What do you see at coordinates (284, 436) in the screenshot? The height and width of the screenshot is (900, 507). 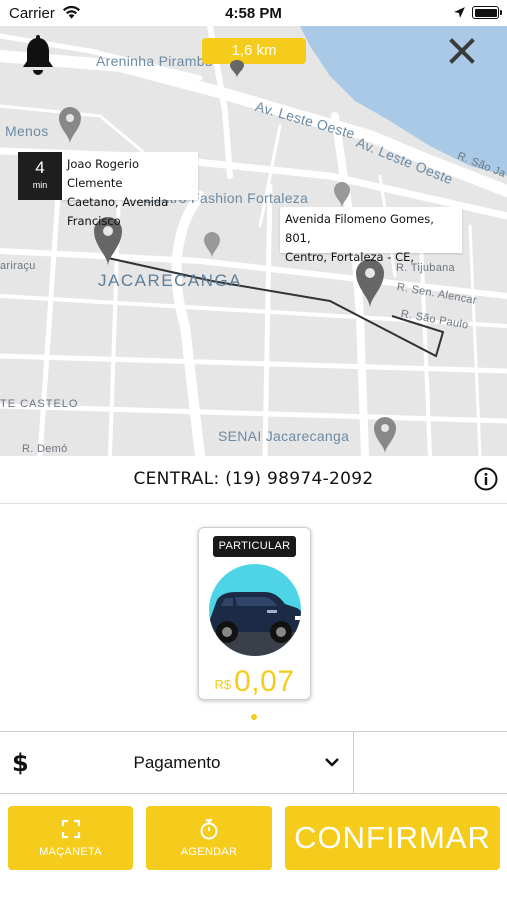 I see `map-label-senai: SENAI Jacarecanga` at bounding box center [284, 436].